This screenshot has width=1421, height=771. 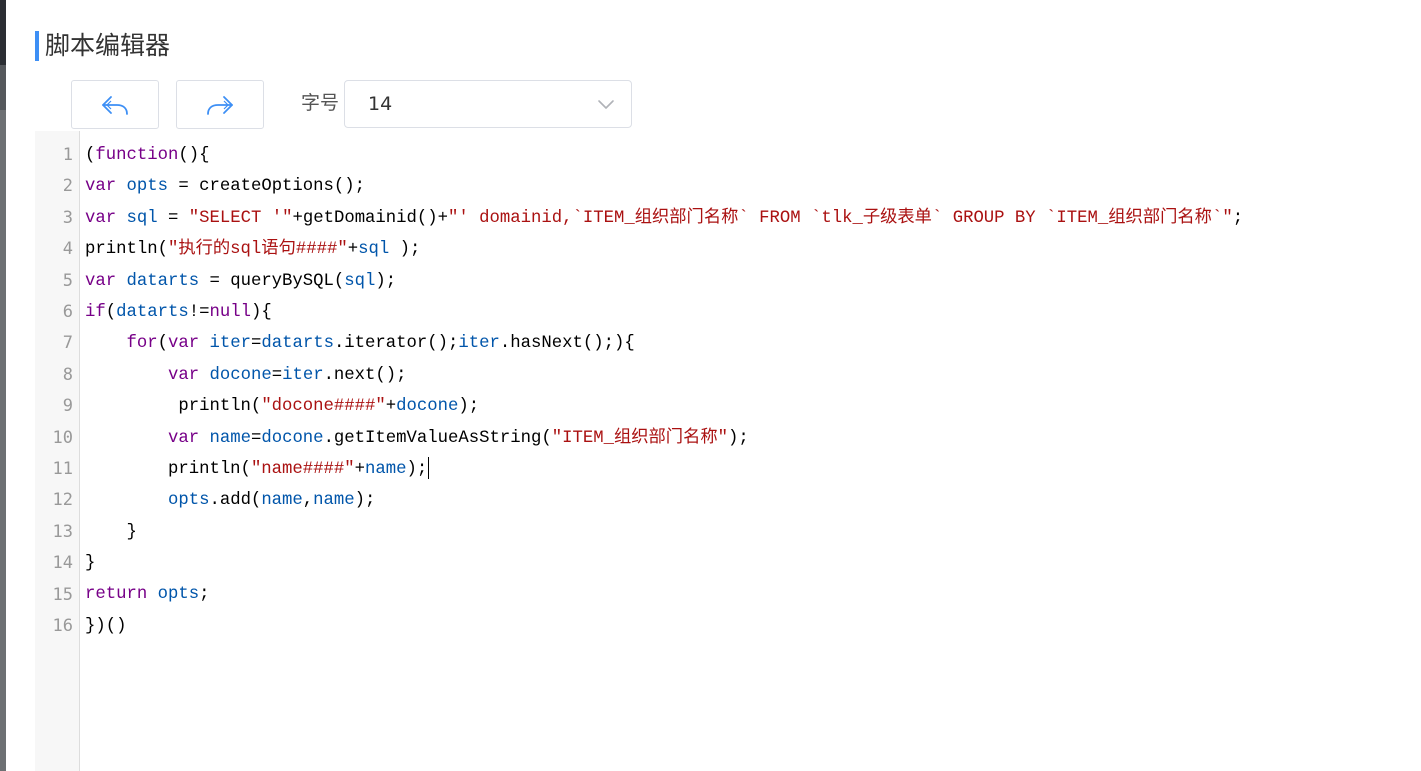 I want to click on code-token: = queryBySQL(, so click(x=272, y=281).